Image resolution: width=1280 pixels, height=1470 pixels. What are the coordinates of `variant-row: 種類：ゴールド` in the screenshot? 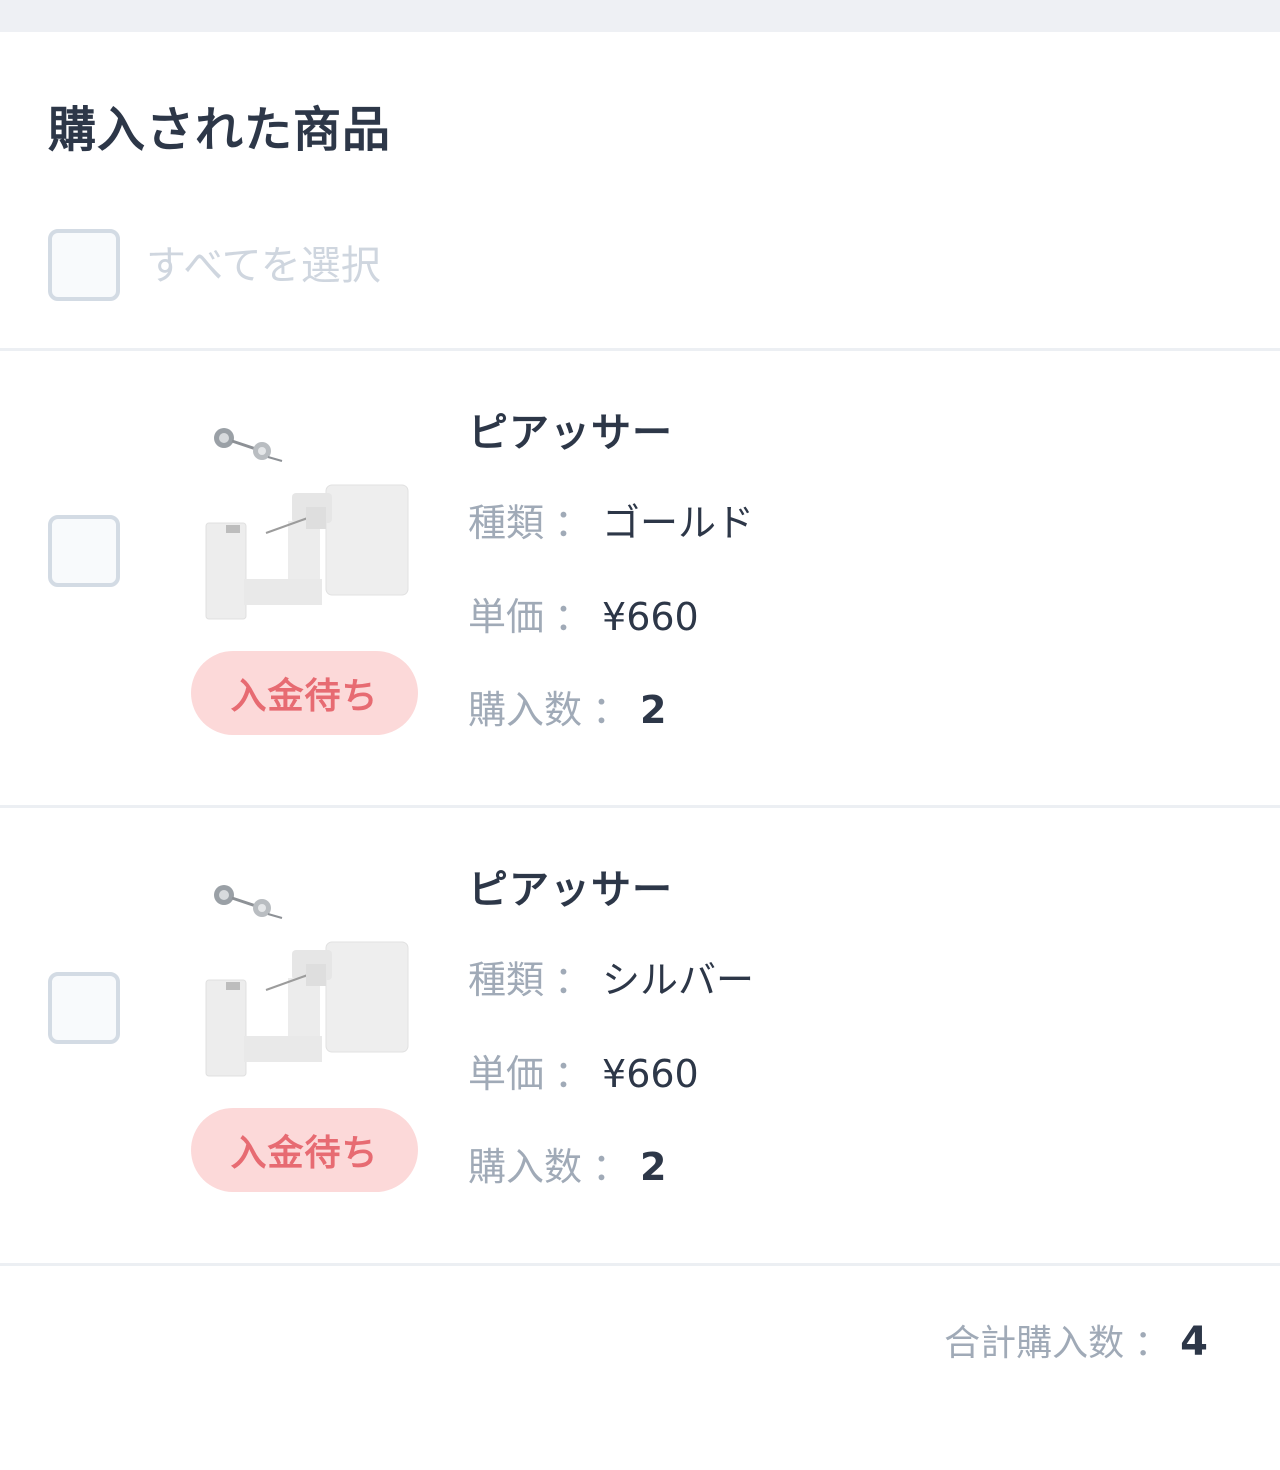 It's located at (611, 523).